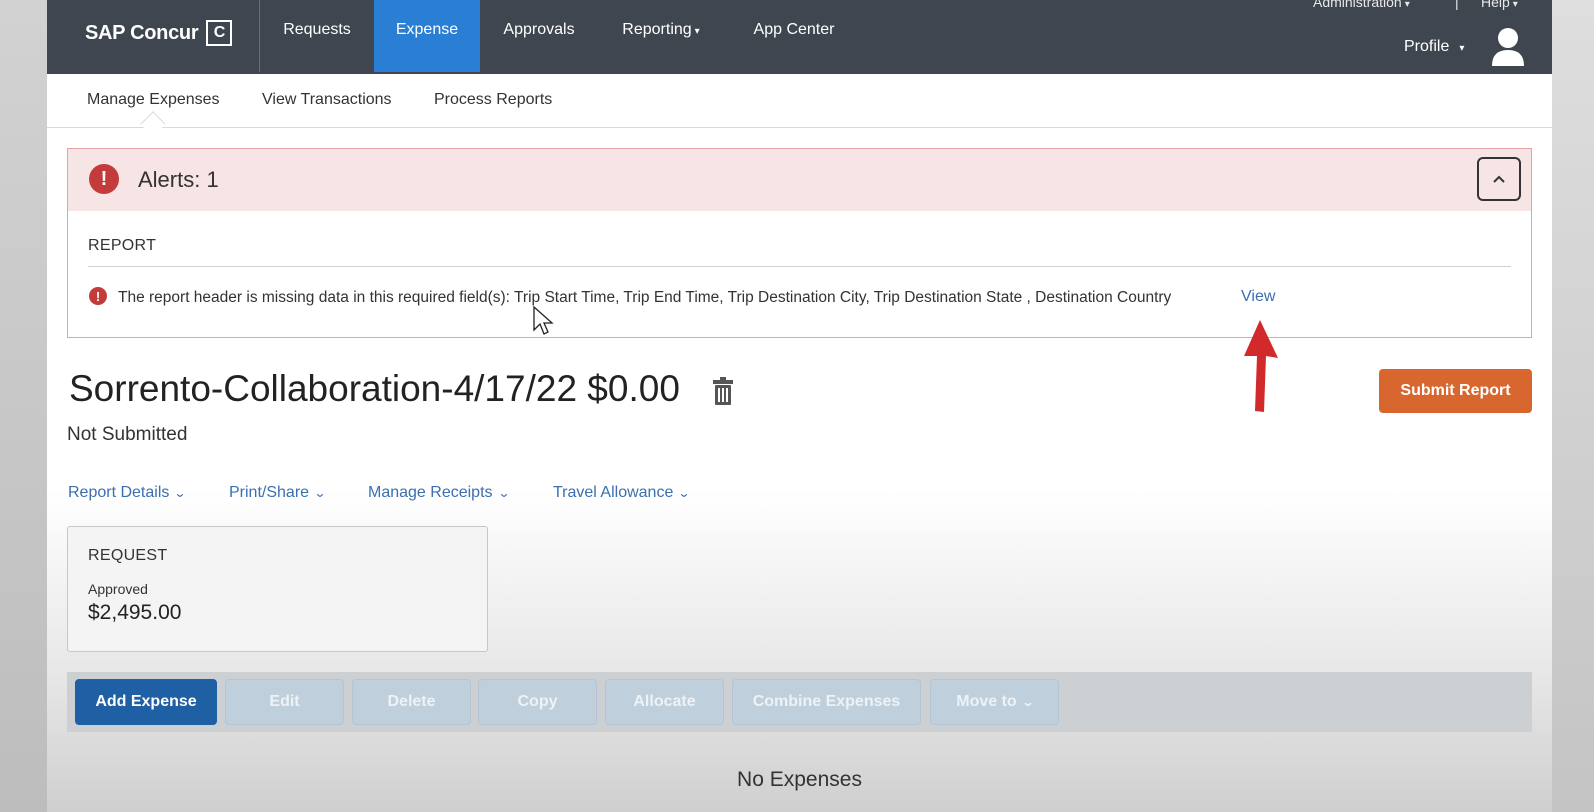  I want to click on nav-divider, so click(259, 36).